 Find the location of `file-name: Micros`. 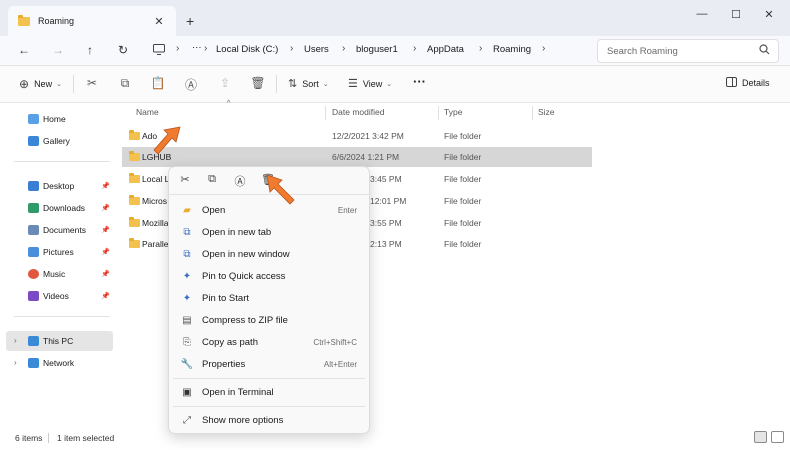

file-name: Micros is located at coordinates (155, 201).